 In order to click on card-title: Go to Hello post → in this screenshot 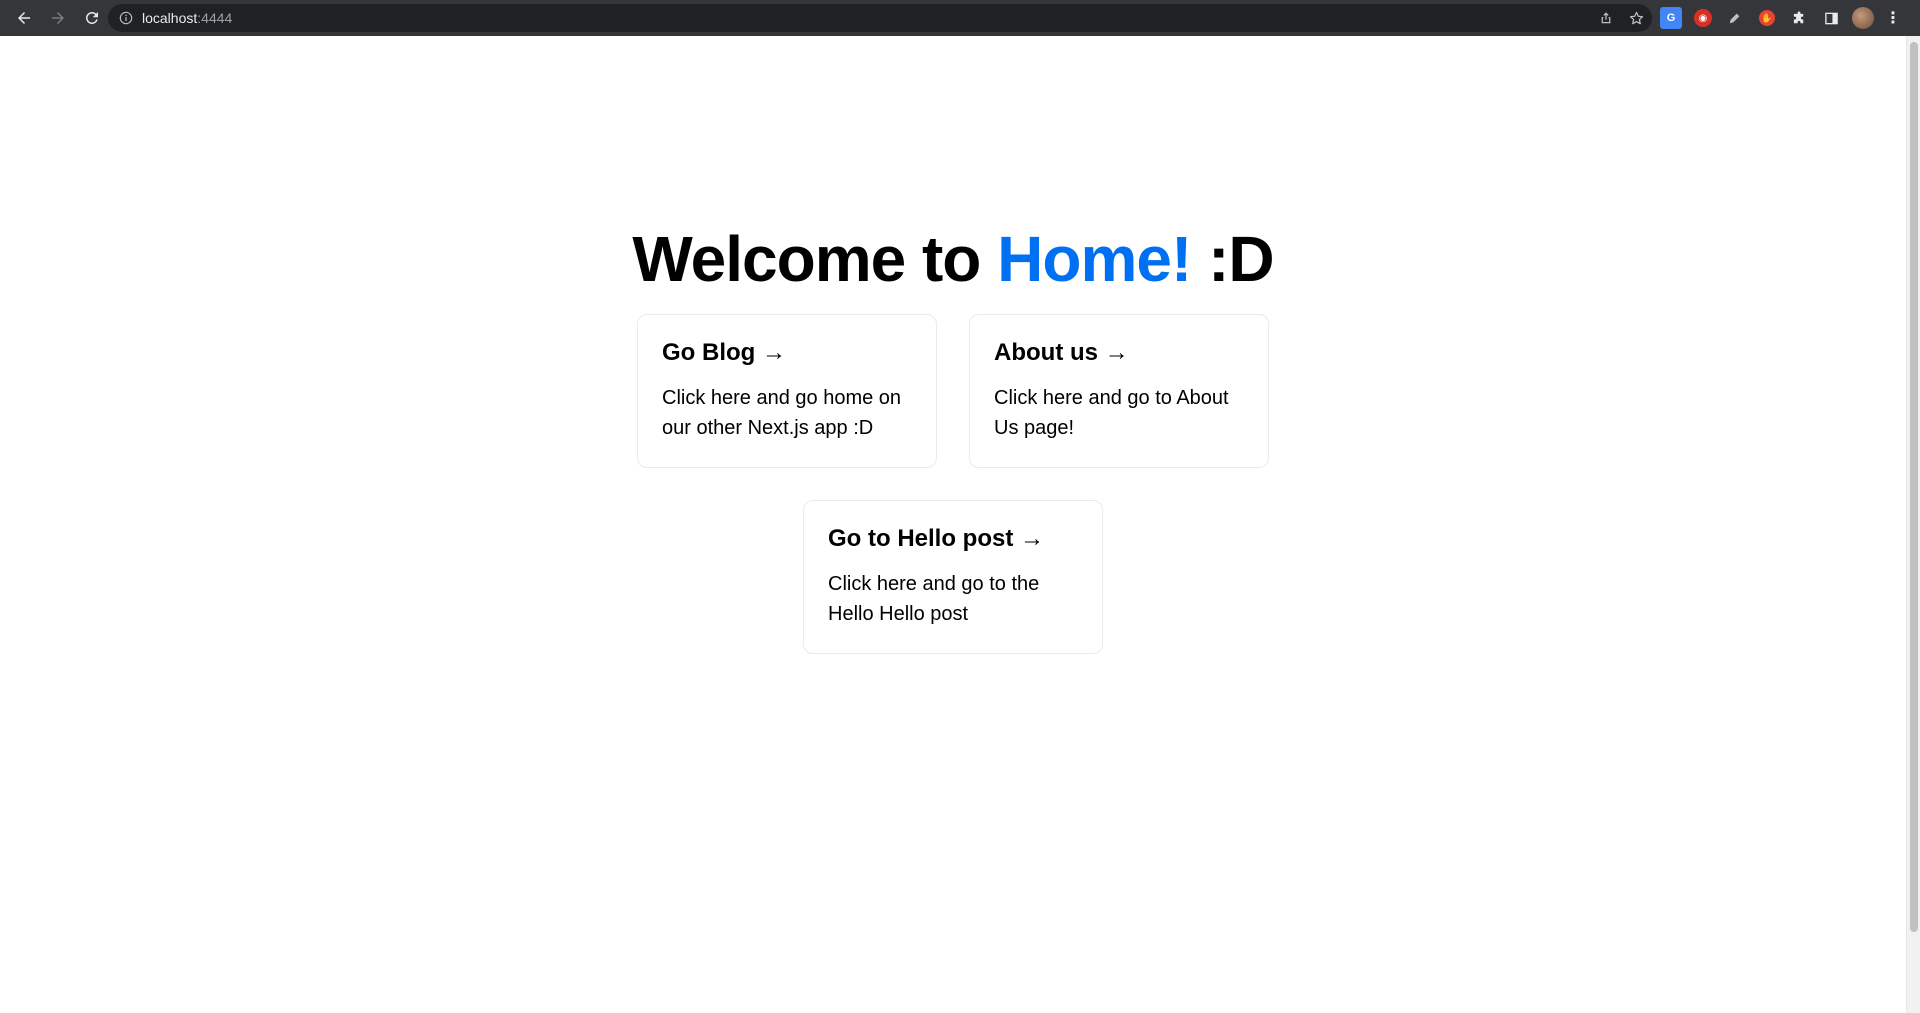, I will do `click(936, 539)`.